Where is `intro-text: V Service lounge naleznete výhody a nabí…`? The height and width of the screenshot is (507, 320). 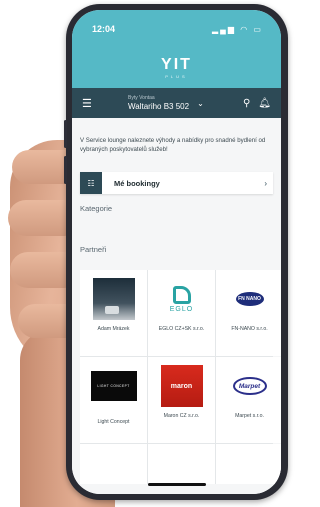
intro-text: V Service lounge naleznete výhody a nabí… is located at coordinates (173, 145).